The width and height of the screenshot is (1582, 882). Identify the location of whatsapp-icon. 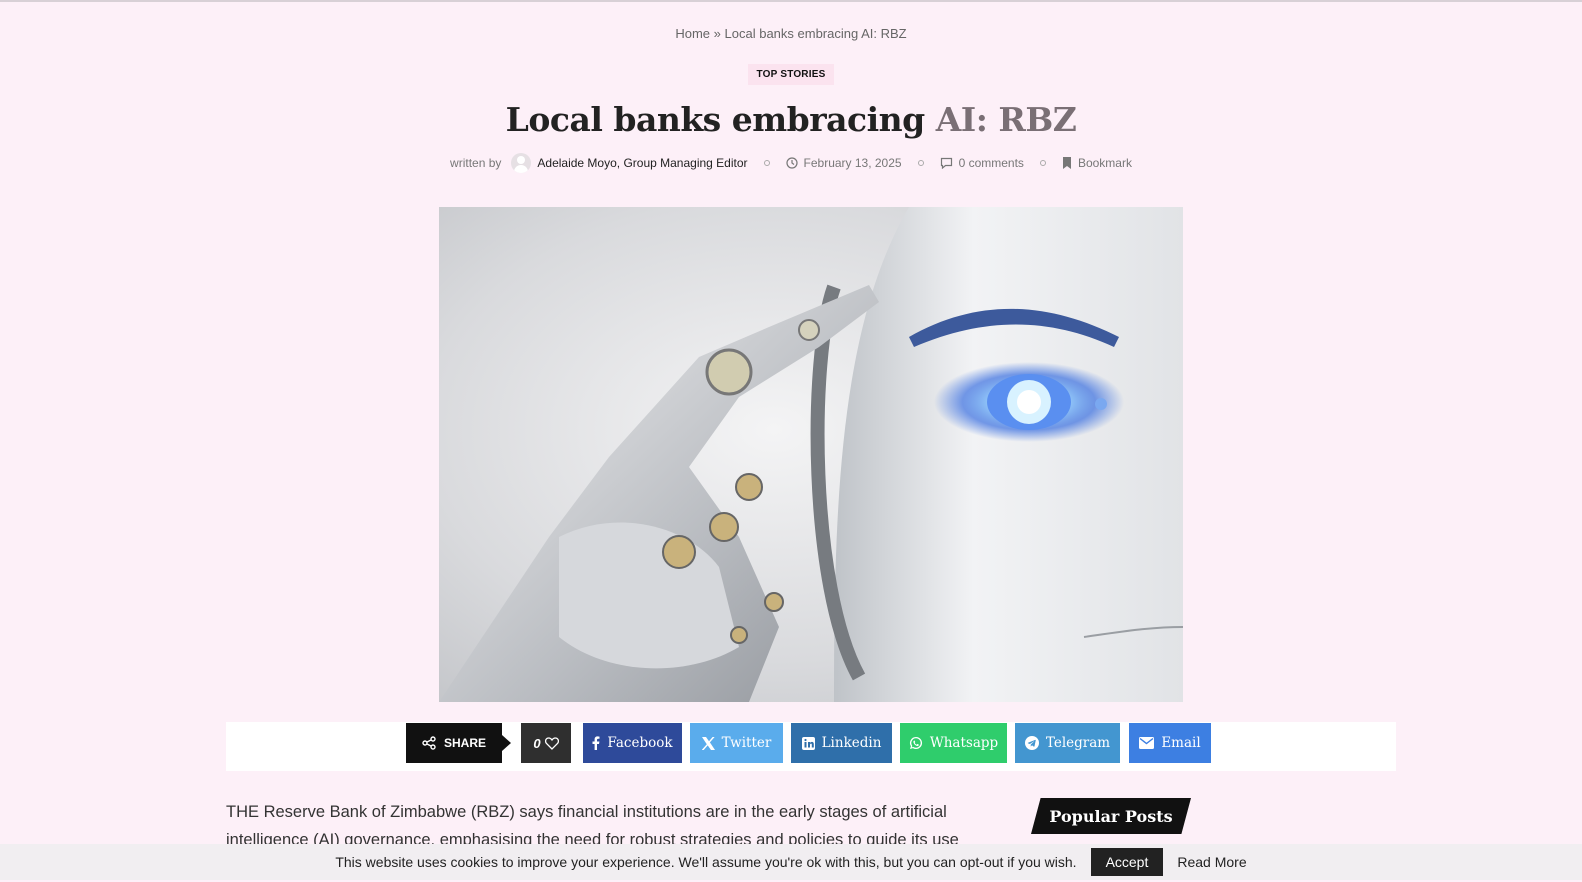
(915, 742).